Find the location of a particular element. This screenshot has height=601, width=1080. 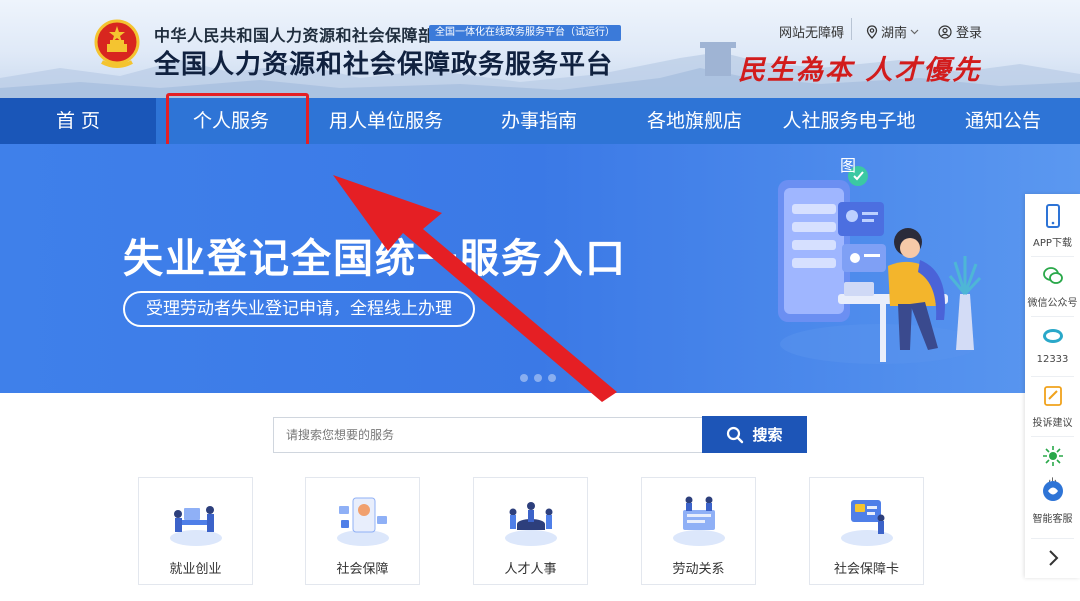

location-pin-icon is located at coordinates (872, 31).